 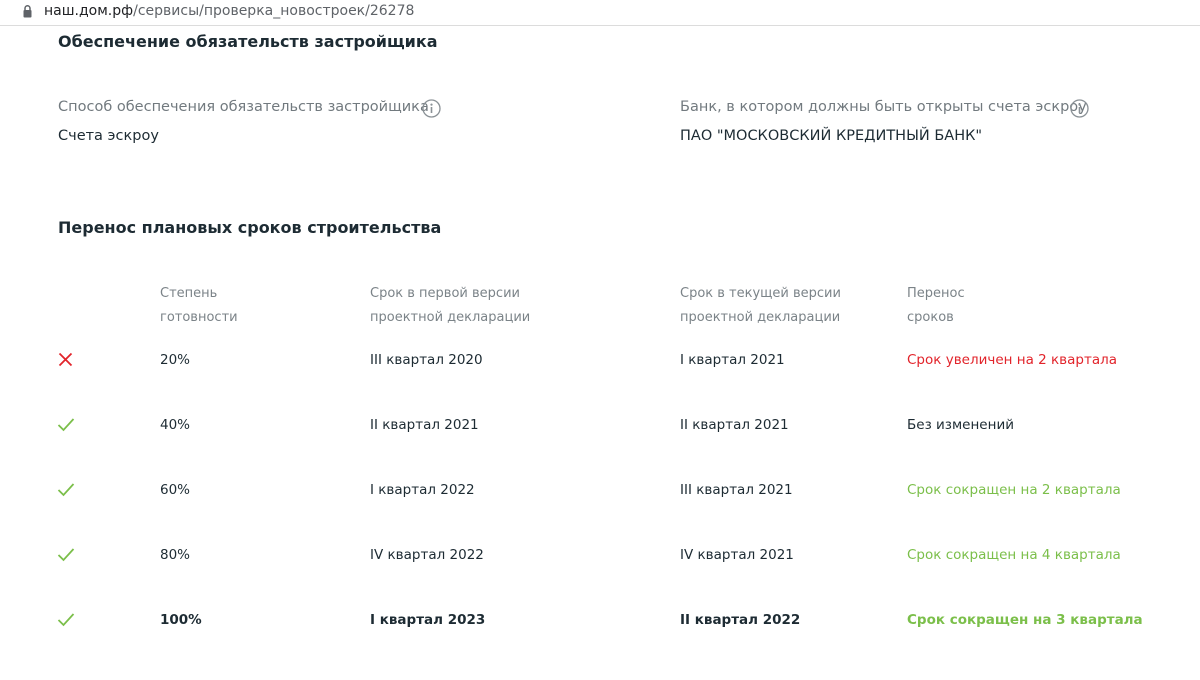 I want to click on url-host: наш.дом.рф, so click(x=89, y=11).